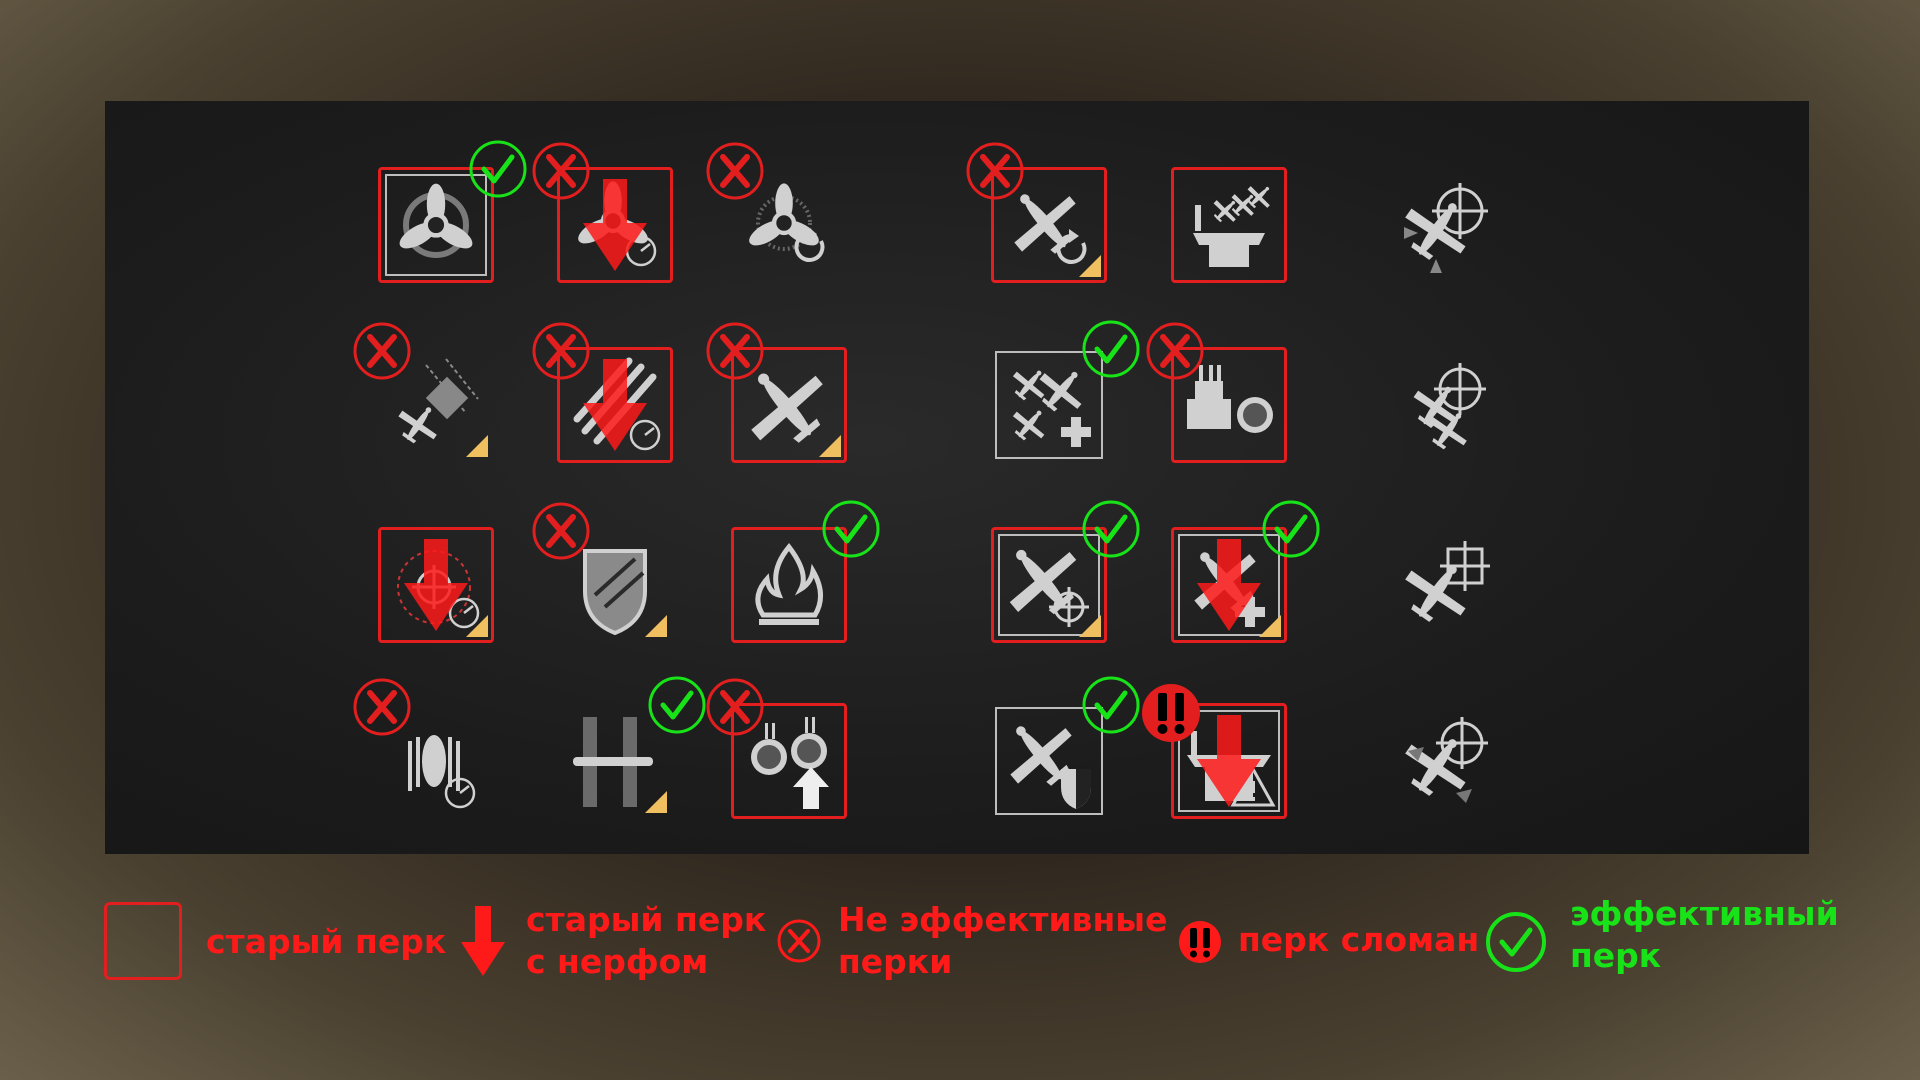  I want to click on perk-attack-plane, so click(776, 392).